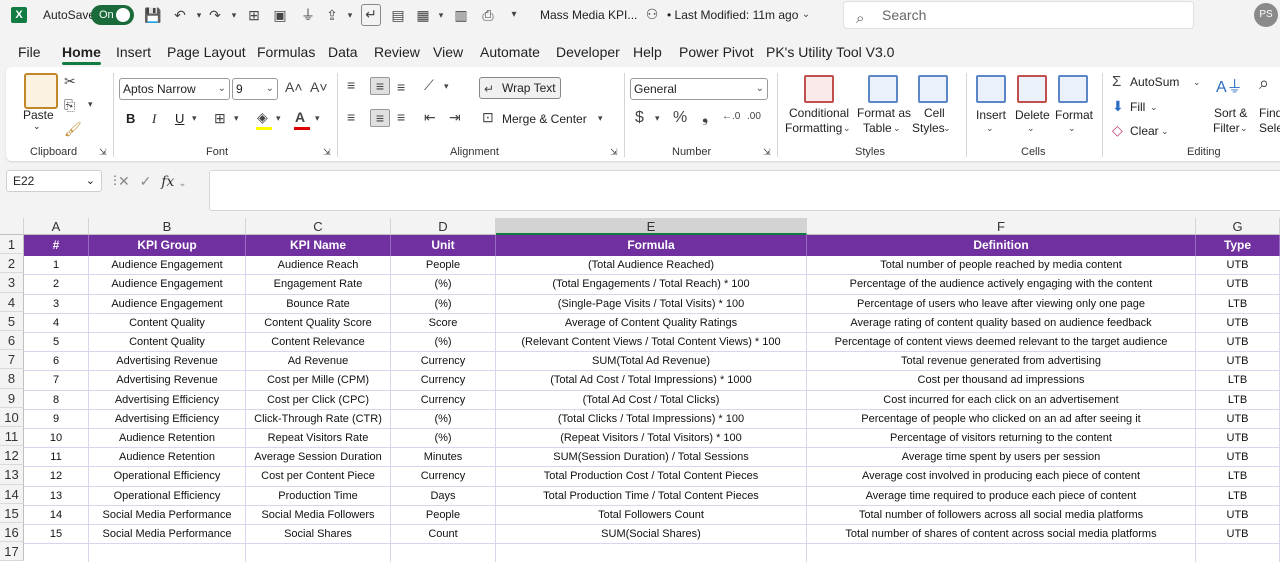 The width and height of the screenshot is (1280, 562). What do you see at coordinates (318, 515) in the screenshot?
I see `table-cell: Social Media Followers` at bounding box center [318, 515].